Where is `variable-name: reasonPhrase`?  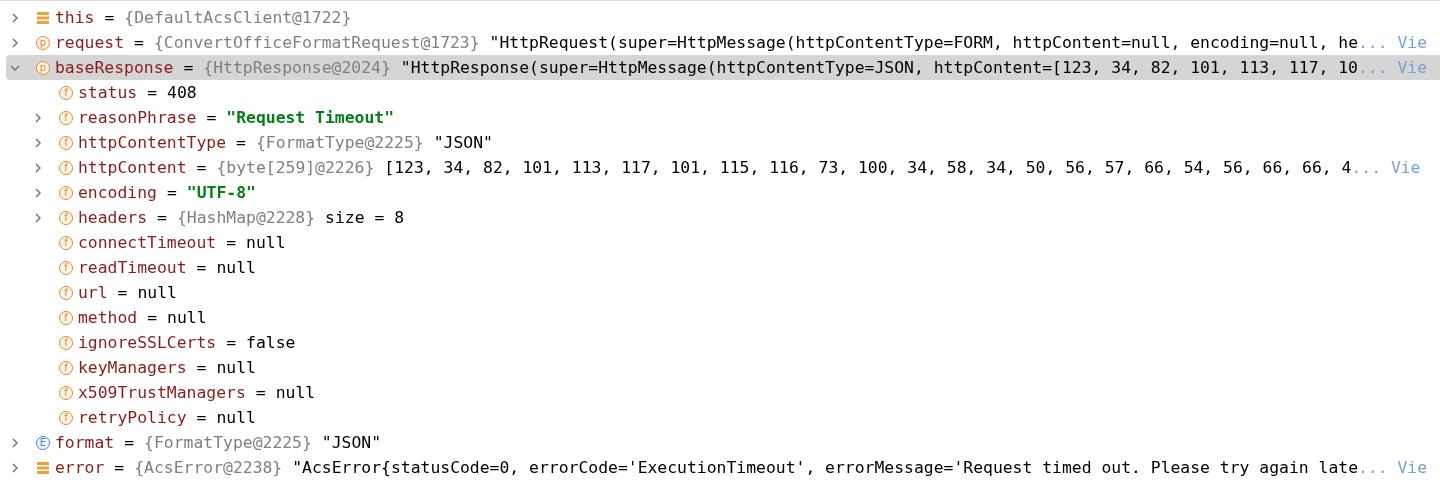
variable-name: reasonPhrase is located at coordinates (137, 117).